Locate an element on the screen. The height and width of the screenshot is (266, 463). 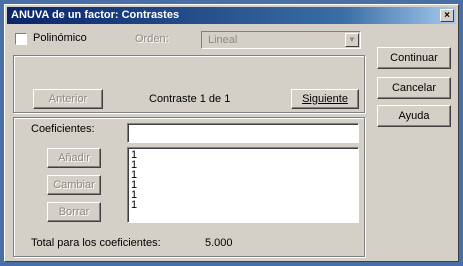
close-button: × is located at coordinates (447, 15).